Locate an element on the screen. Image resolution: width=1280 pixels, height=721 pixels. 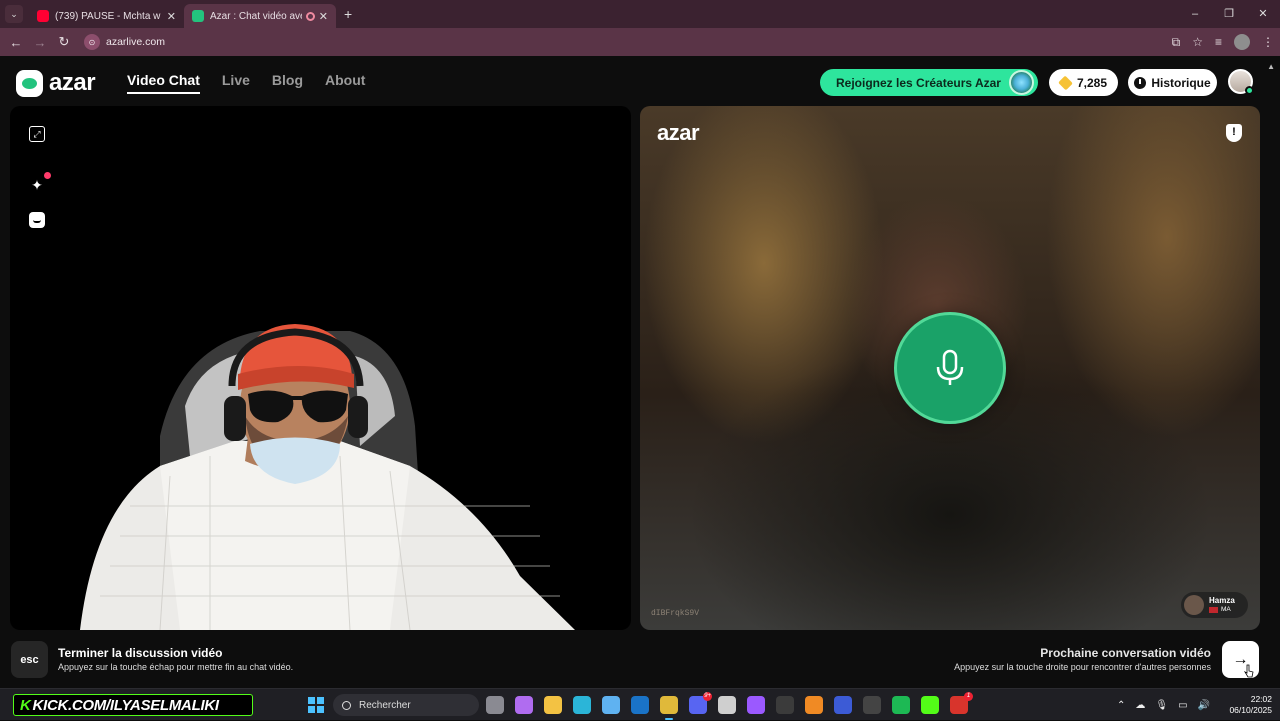
window-controls: – ❐ ✕ is located at coordinates (1229, 14).